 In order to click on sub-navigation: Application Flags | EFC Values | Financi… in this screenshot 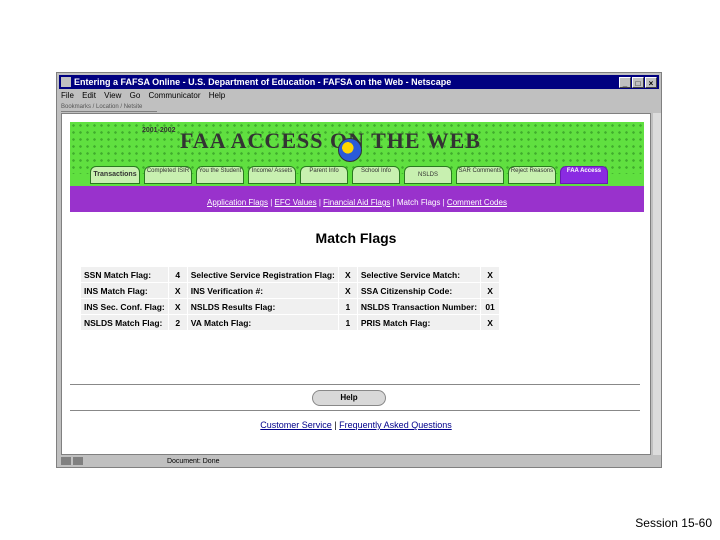, I will do `click(357, 199)`.